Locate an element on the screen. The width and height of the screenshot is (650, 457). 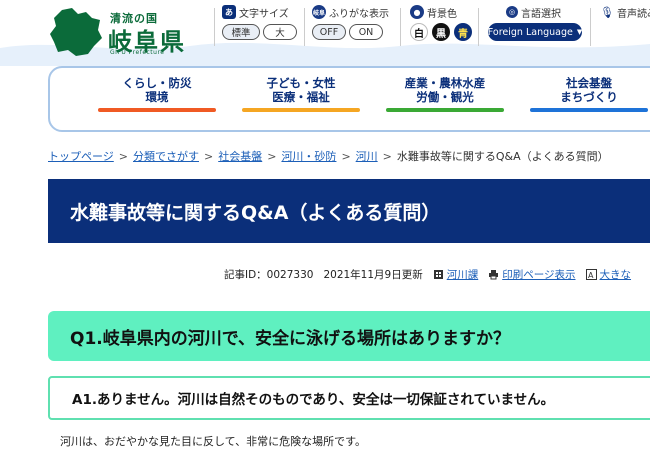
nav-item-label: 環境 is located at coordinates (157, 97).